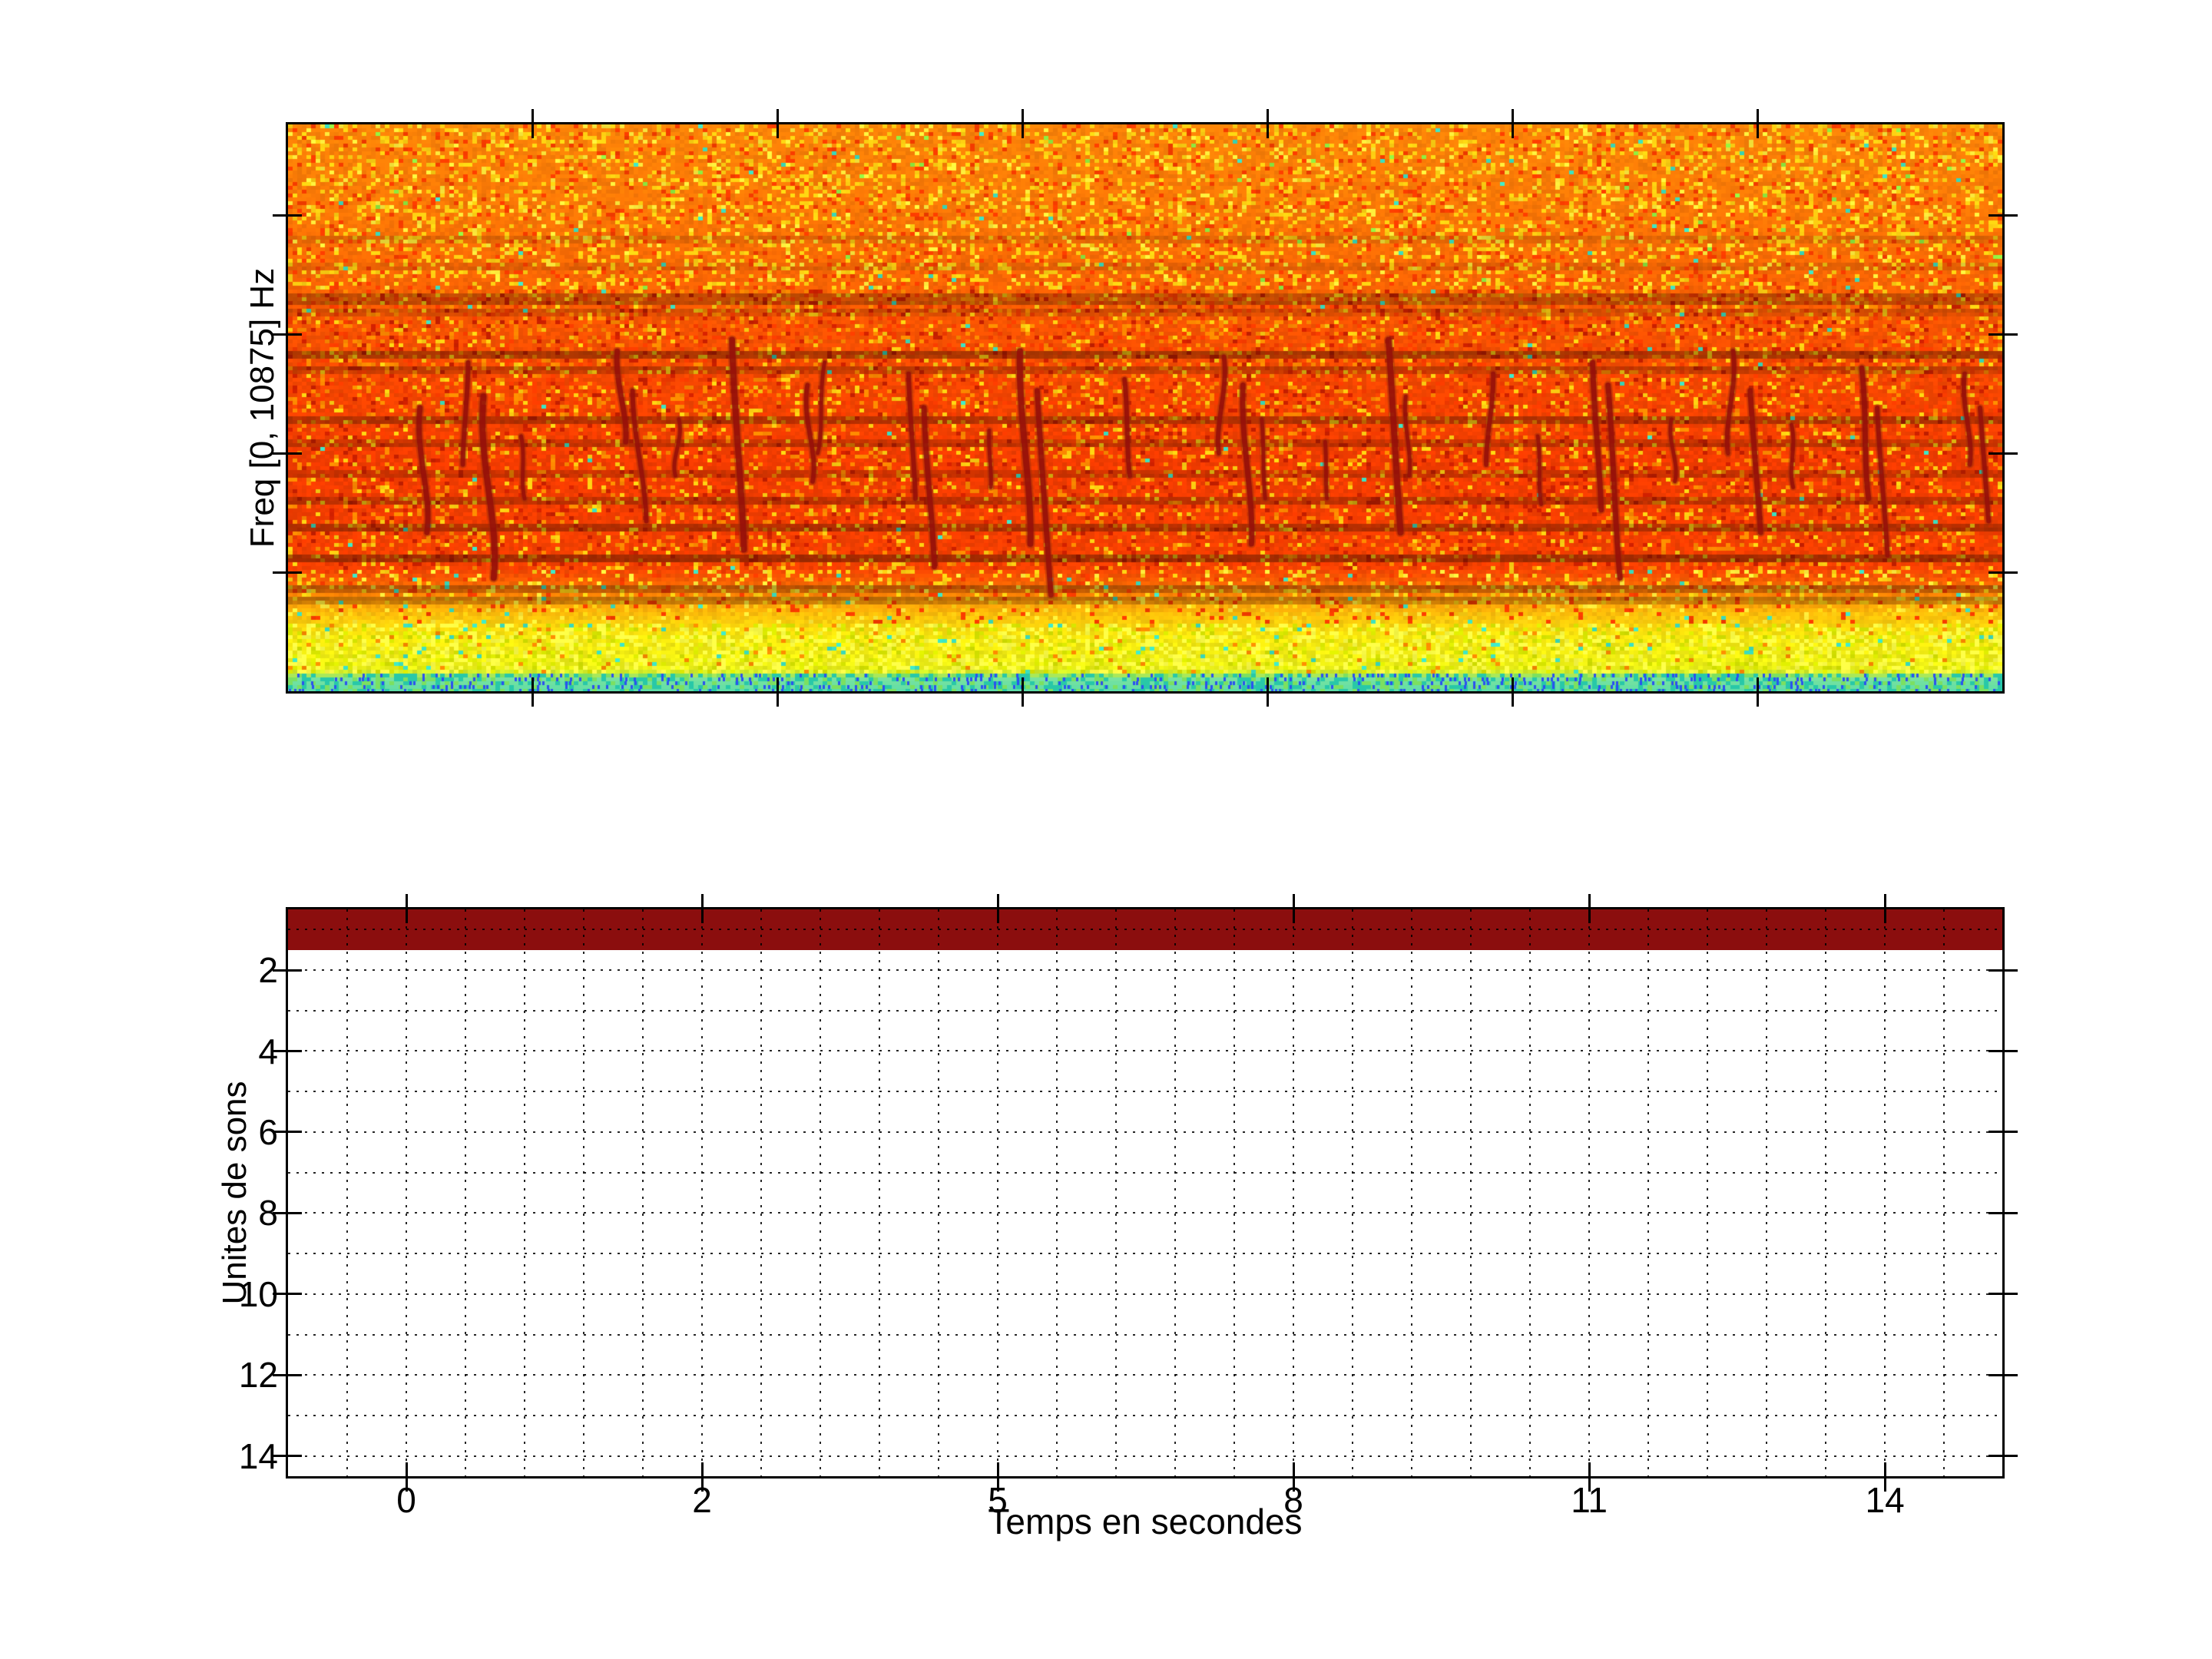 Image resolution: width=2212 pixels, height=1659 pixels. I want to click on spectrogram-ylabel: Freq [0, 10875] Hz, so click(262, 407).